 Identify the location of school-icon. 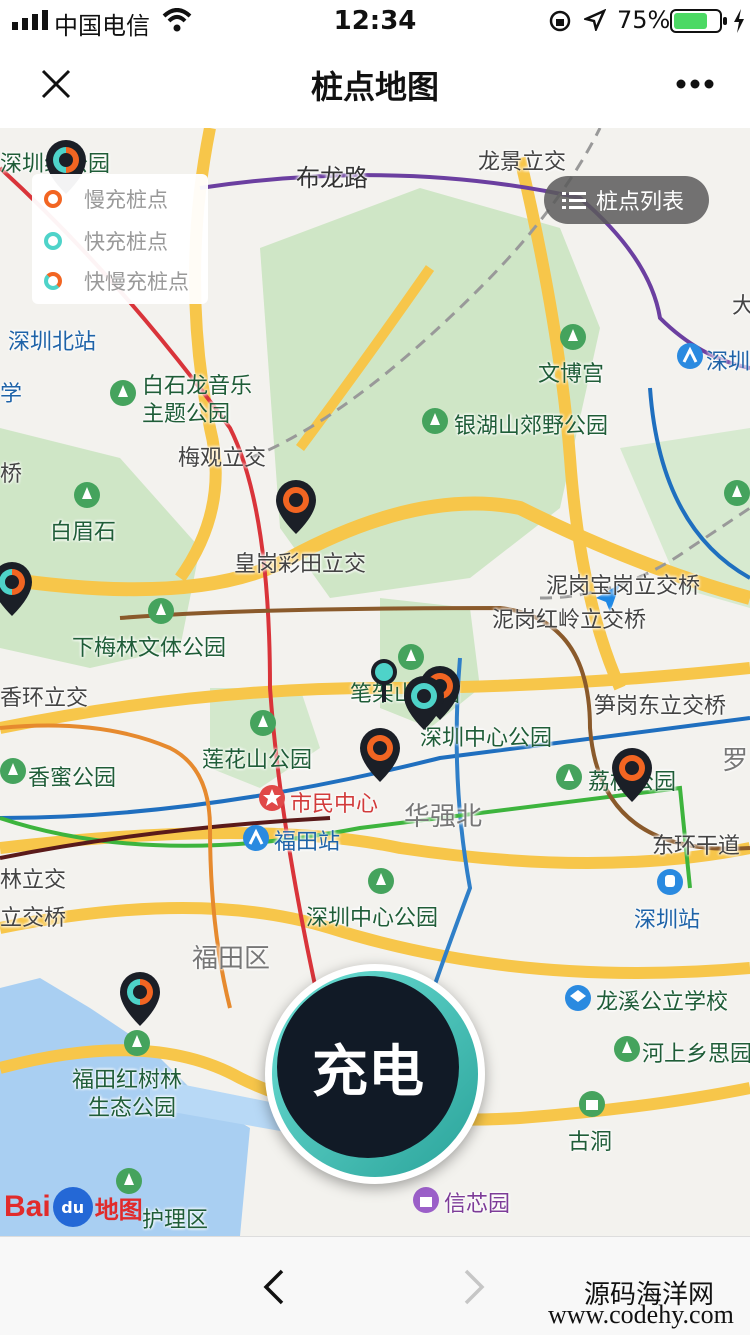
(578, 998).